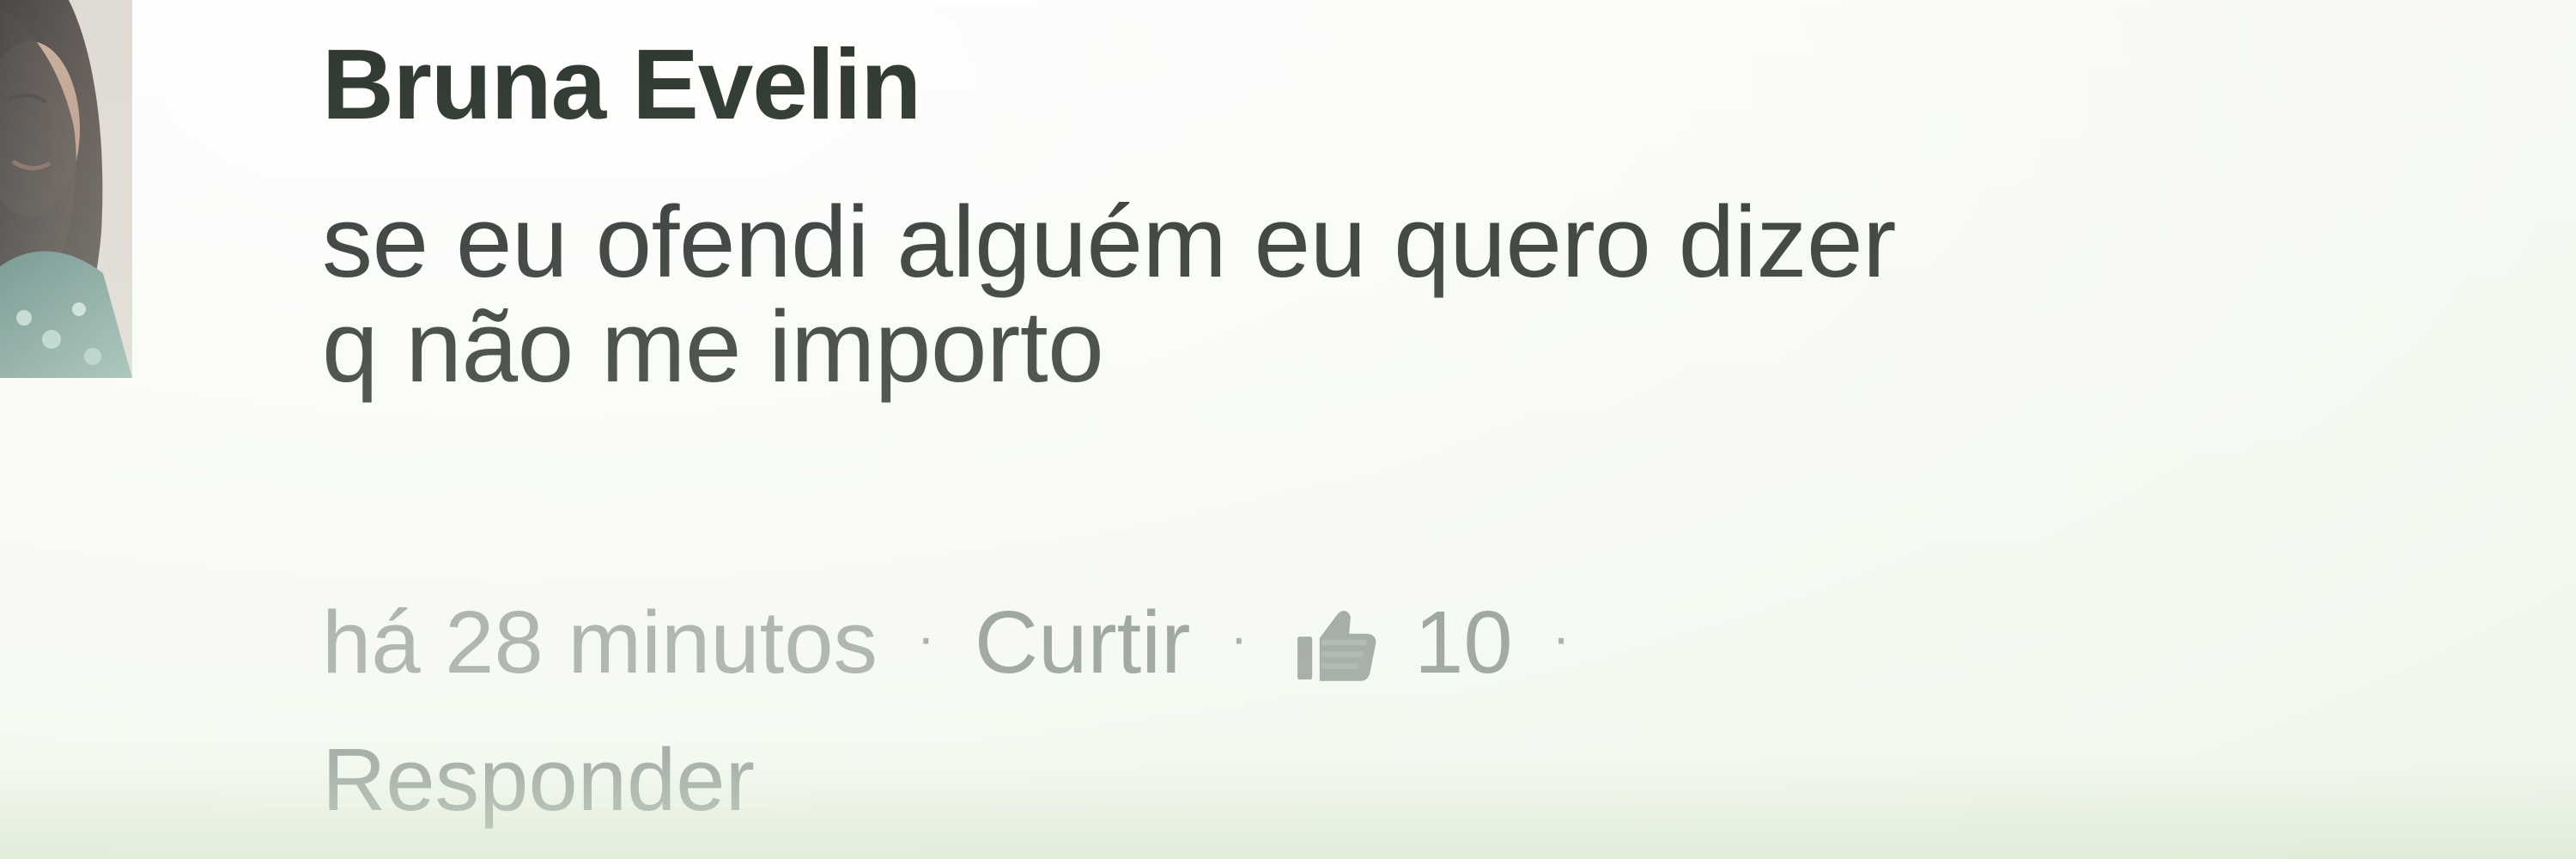  I want to click on like-button: Curtir, so click(1083, 643).